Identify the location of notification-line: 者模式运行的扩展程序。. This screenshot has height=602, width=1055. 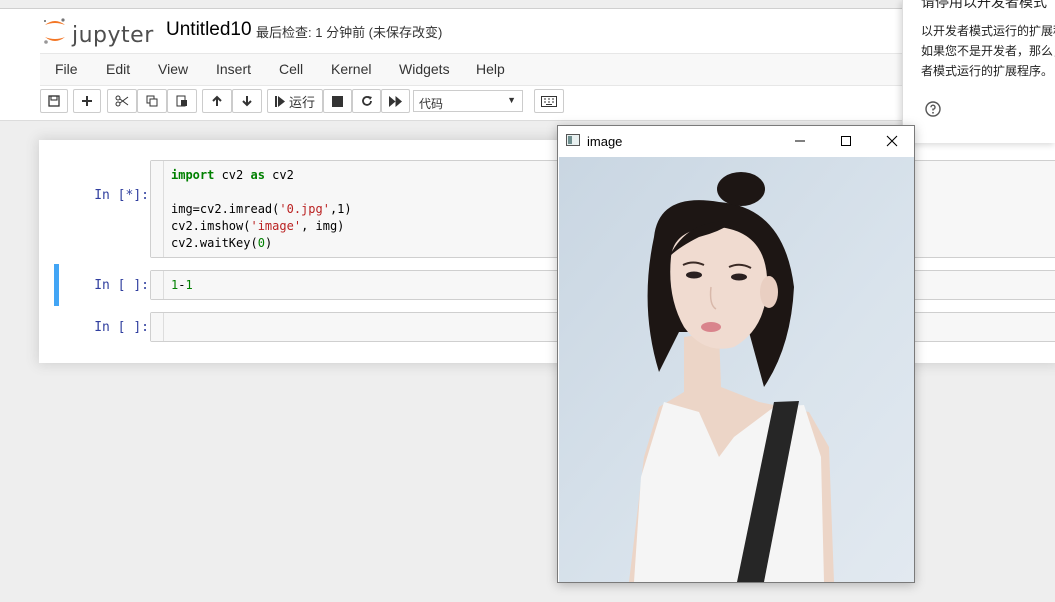
(987, 71).